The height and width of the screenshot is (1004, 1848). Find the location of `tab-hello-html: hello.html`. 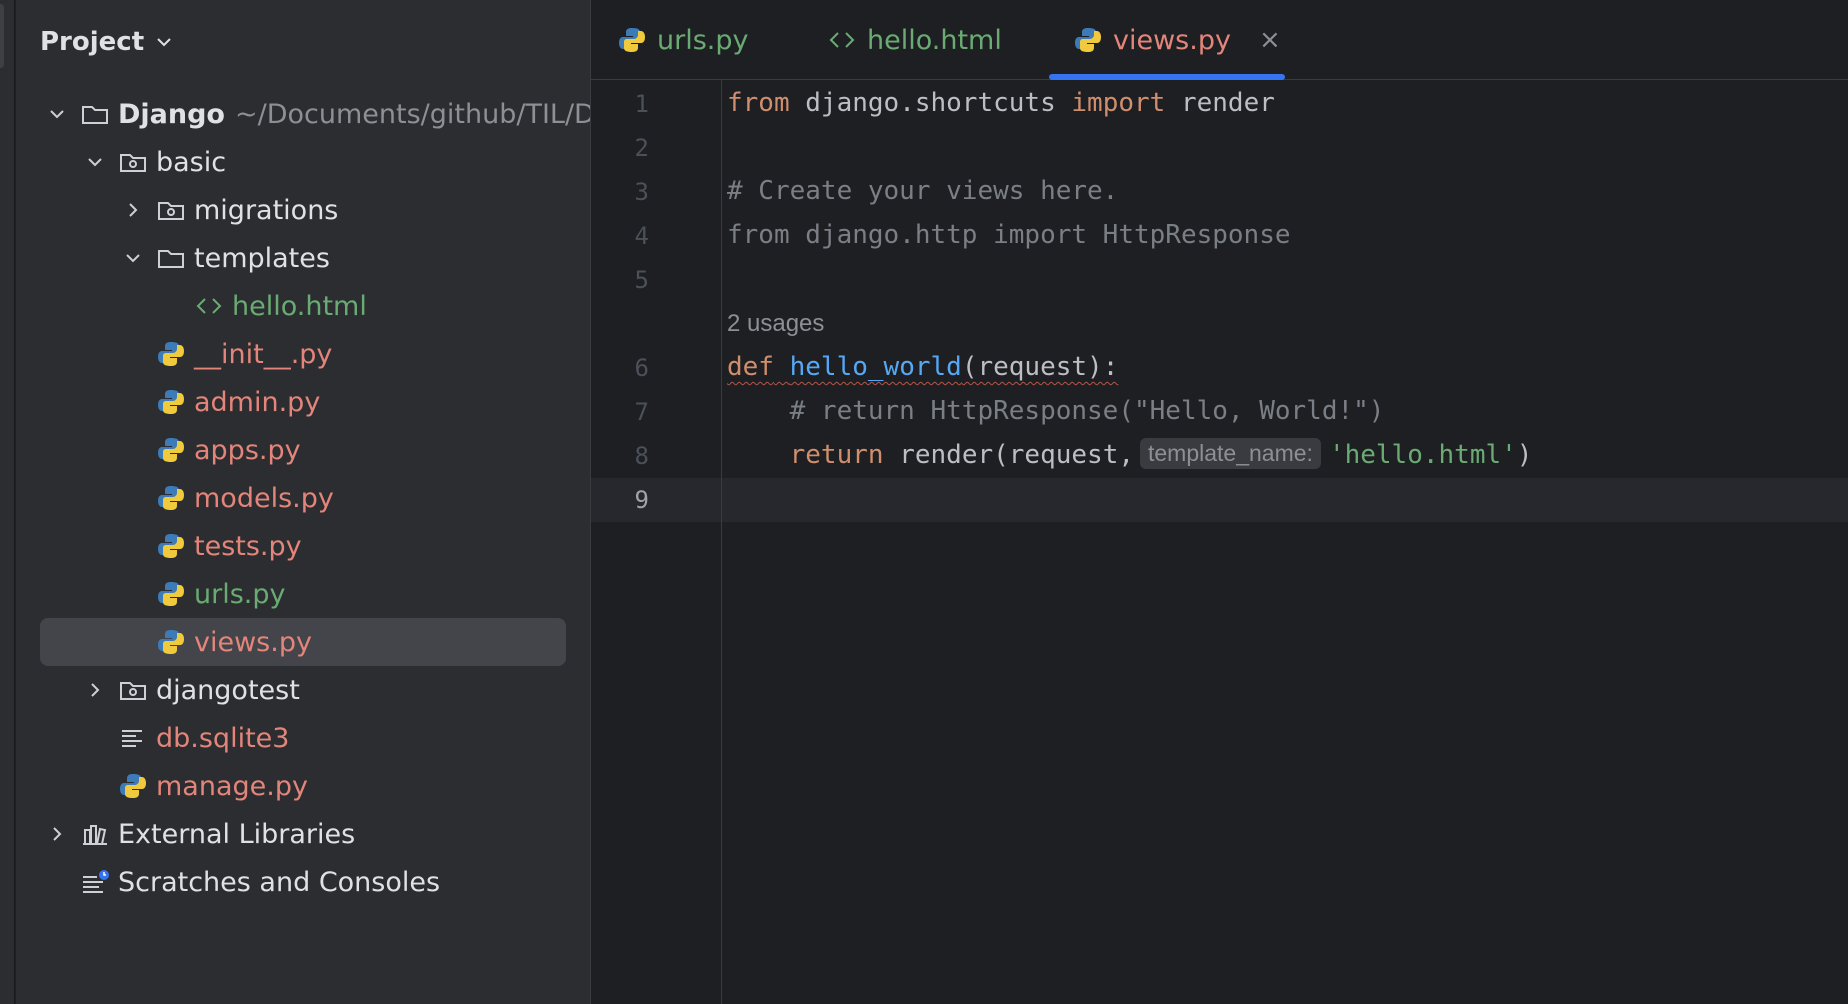

tab-hello-html: hello.html is located at coordinates (914, 40).